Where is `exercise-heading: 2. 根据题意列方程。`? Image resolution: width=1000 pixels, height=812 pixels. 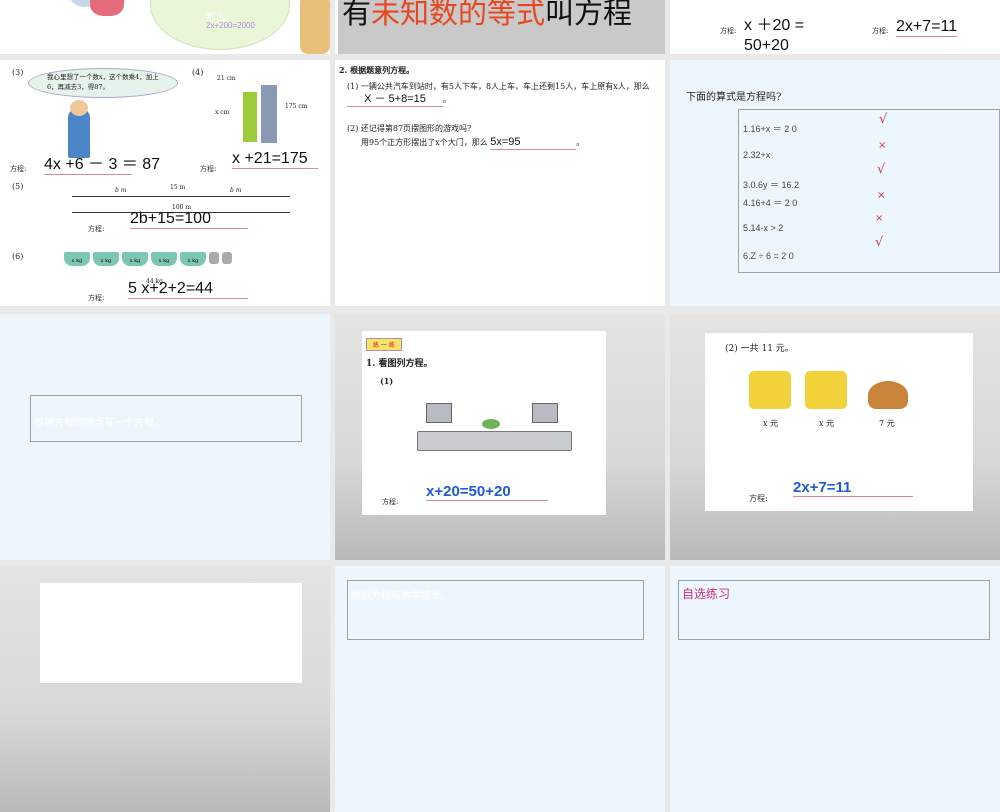 exercise-heading: 2. 根据题意列方程。 is located at coordinates (377, 70).